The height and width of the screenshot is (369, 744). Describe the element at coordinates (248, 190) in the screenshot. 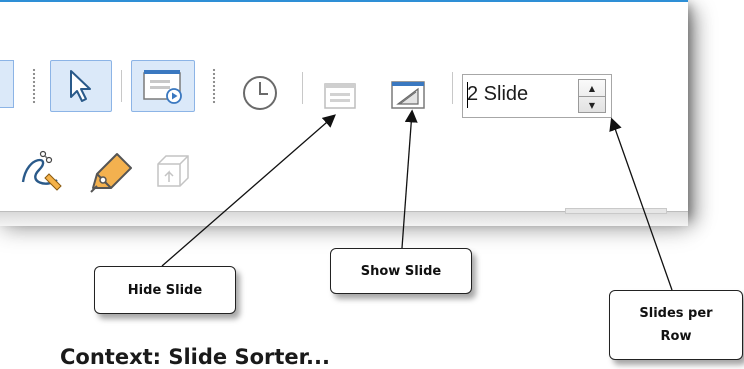

I see `hide-slide-arrow` at that location.